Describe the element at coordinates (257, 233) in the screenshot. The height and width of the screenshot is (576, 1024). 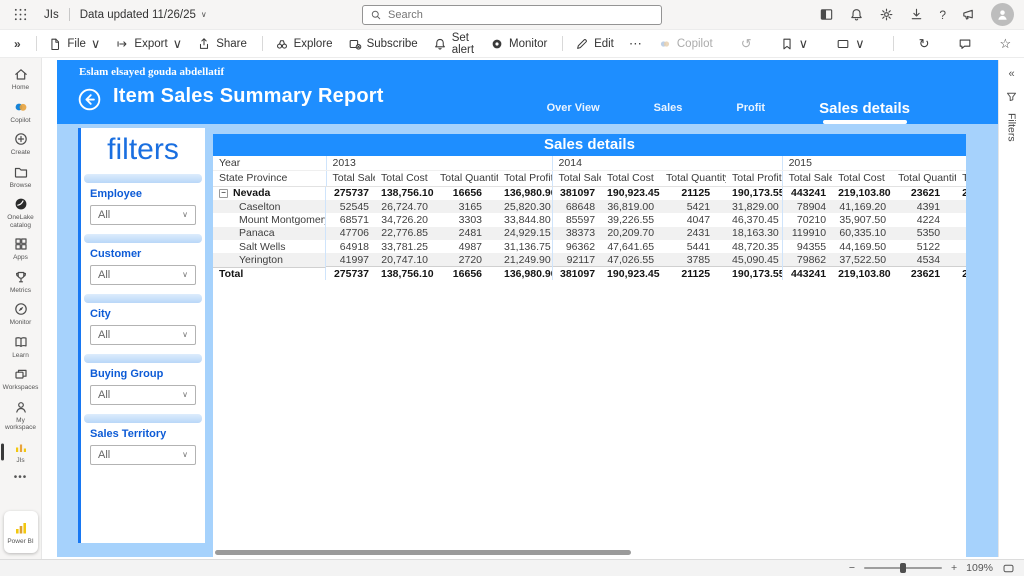
I see `row-label: Panaca` at that location.